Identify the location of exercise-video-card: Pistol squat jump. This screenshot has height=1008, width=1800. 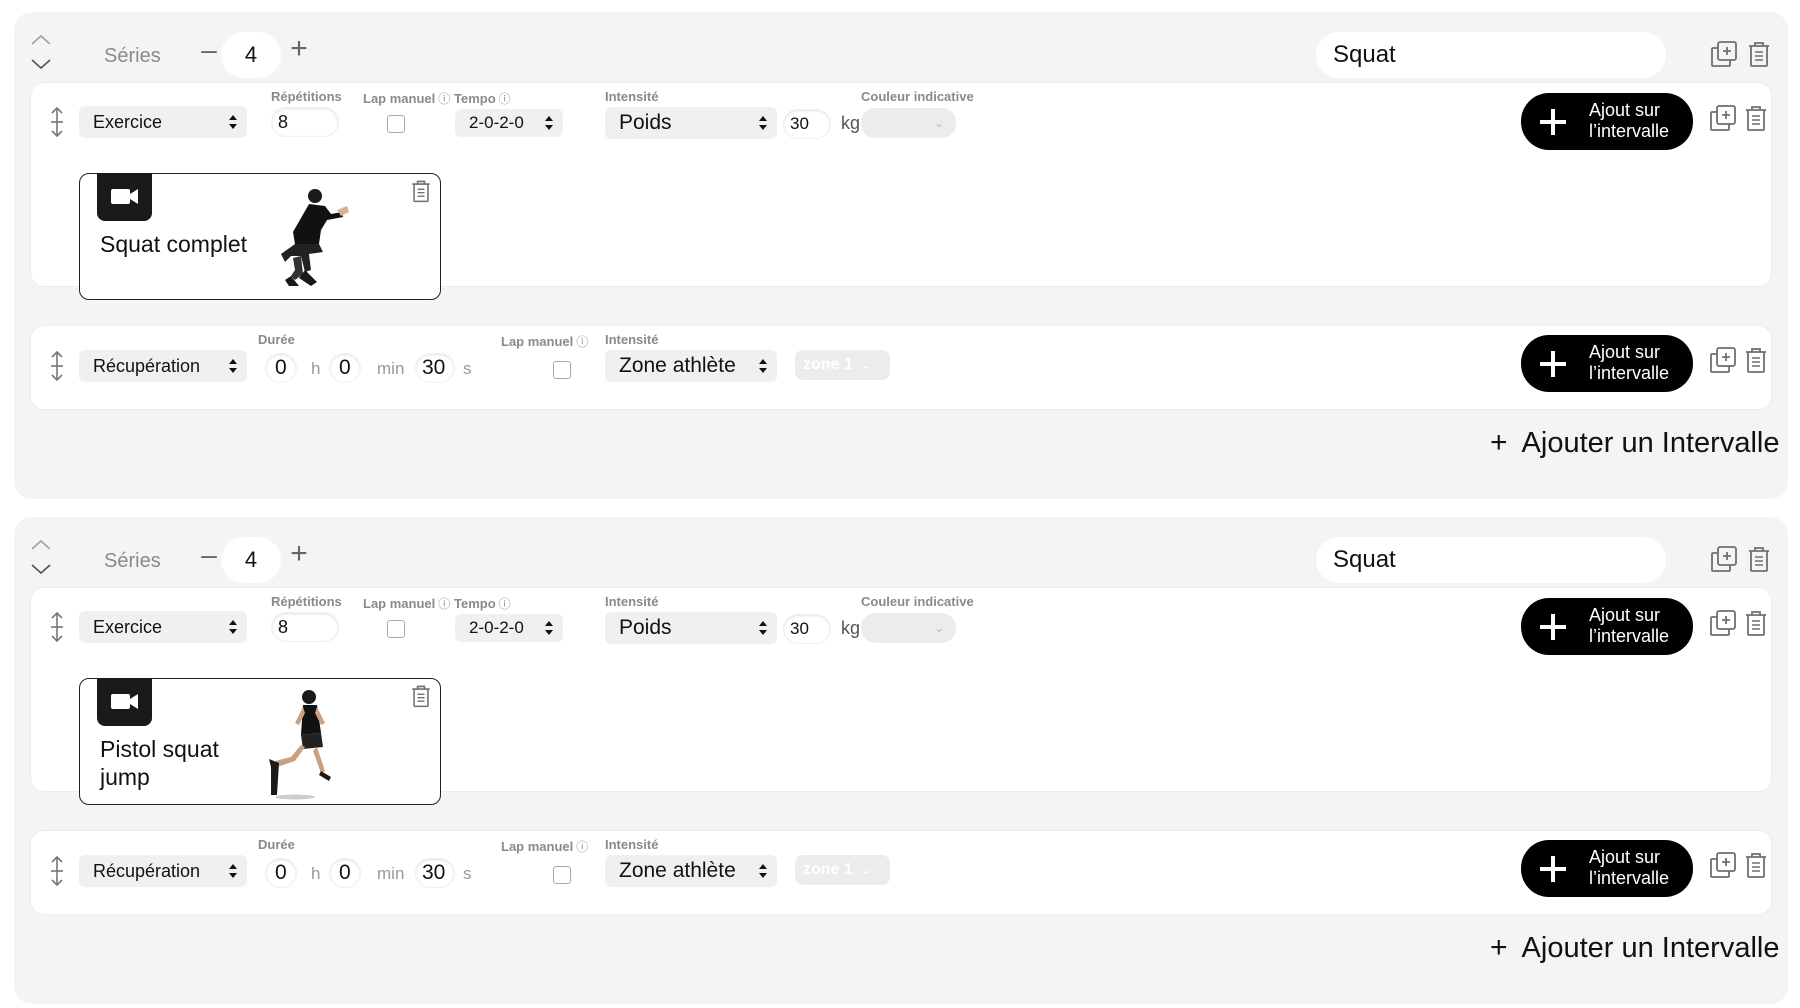
(260, 741).